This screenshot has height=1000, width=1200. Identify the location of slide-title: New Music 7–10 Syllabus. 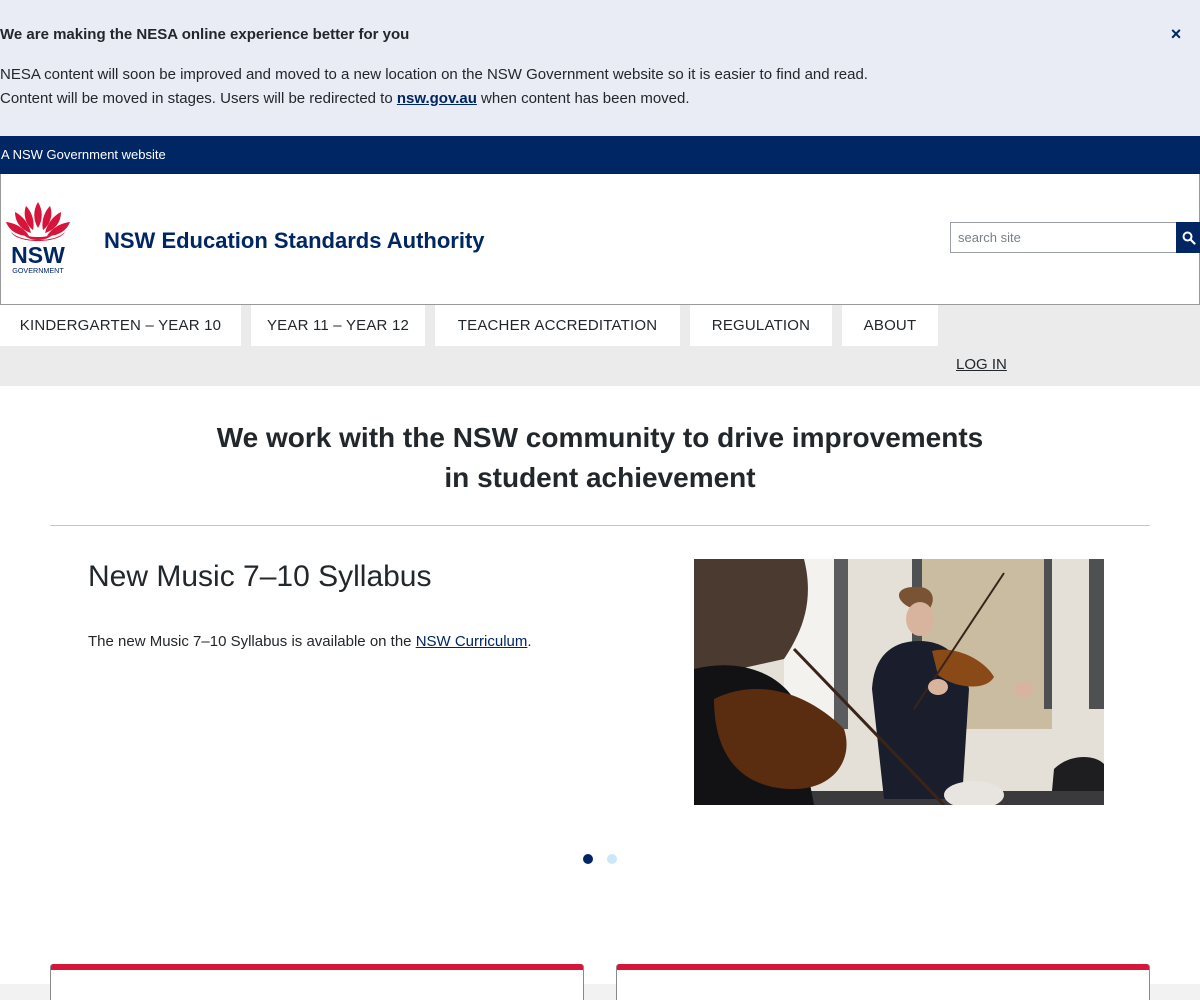
(260, 576).